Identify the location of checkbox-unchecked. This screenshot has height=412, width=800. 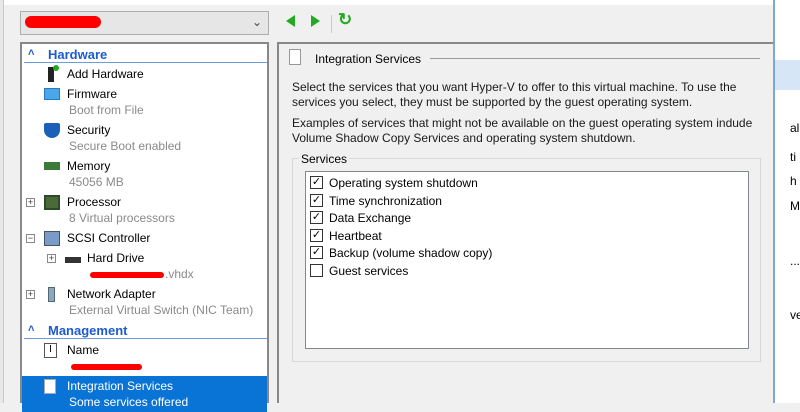
(316, 270).